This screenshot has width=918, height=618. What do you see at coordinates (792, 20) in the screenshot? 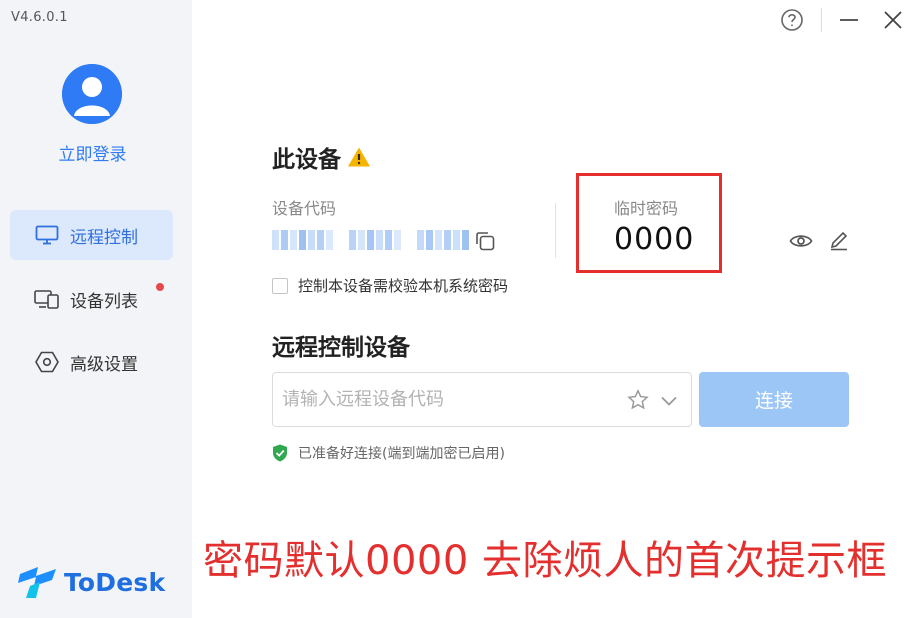
I see `help-icon` at bounding box center [792, 20].